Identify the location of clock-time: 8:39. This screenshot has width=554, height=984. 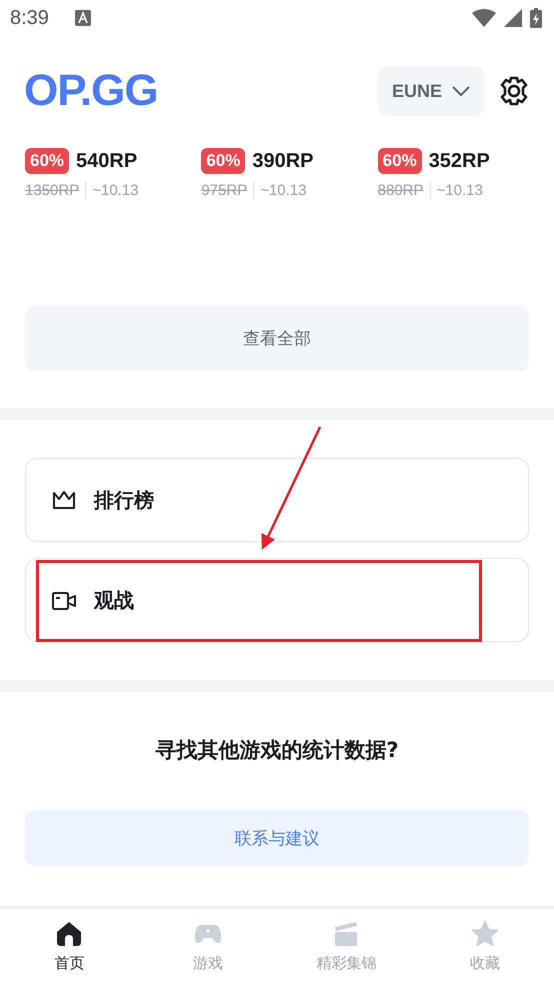
(29, 18).